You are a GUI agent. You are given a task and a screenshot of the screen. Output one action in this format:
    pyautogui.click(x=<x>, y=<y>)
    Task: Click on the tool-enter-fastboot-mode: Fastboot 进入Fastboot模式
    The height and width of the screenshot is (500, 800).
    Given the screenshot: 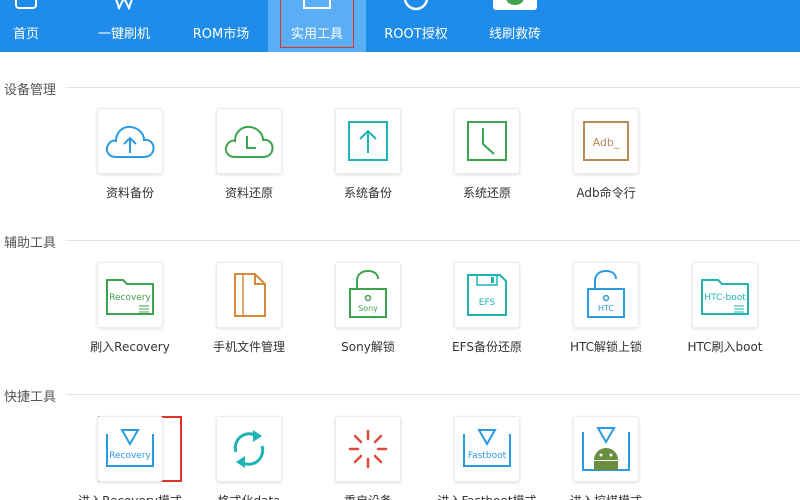 What is the action you would take?
    pyautogui.click(x=487, y=458)
    